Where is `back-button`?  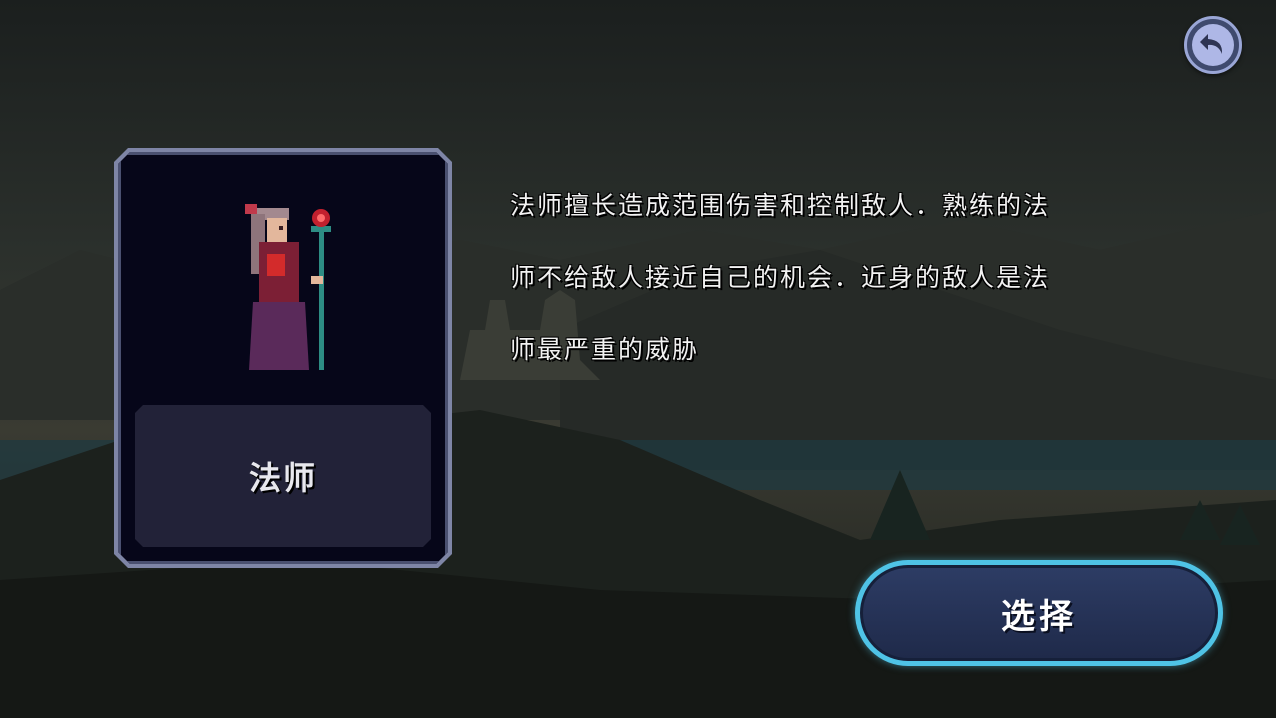
back-button is located at coordinates (1213, 45).